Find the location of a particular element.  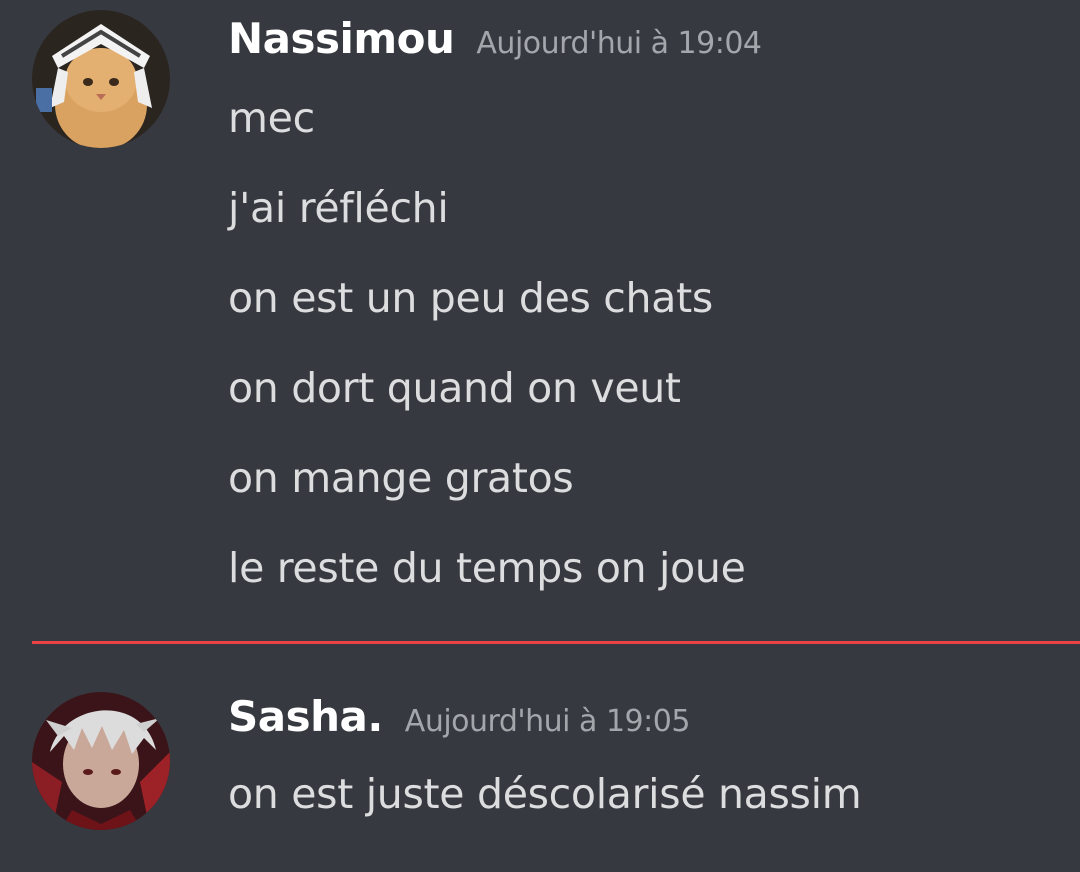

username: Sasha. is located at coordinates (305, 716).